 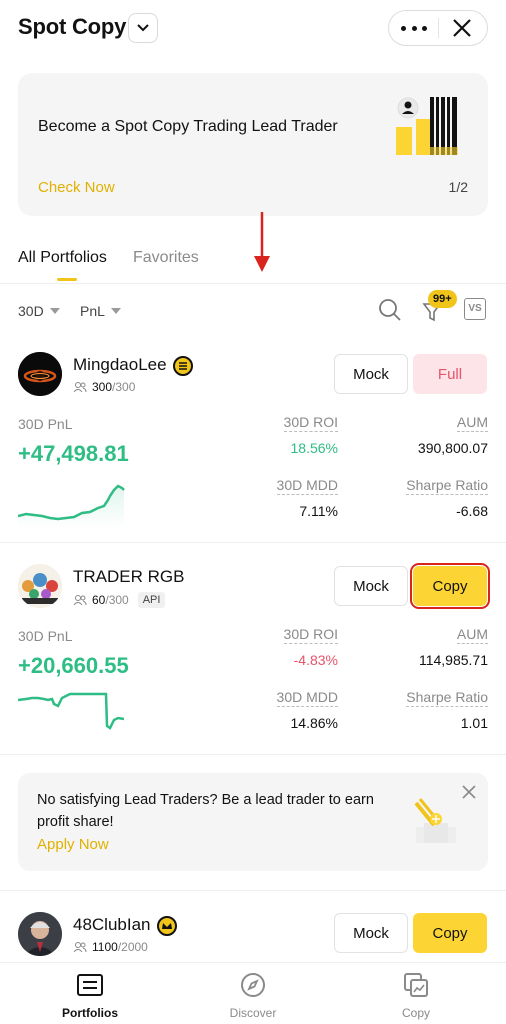 I want to click on nav-portfolios: Portfolios, so click(x=90, y=995).